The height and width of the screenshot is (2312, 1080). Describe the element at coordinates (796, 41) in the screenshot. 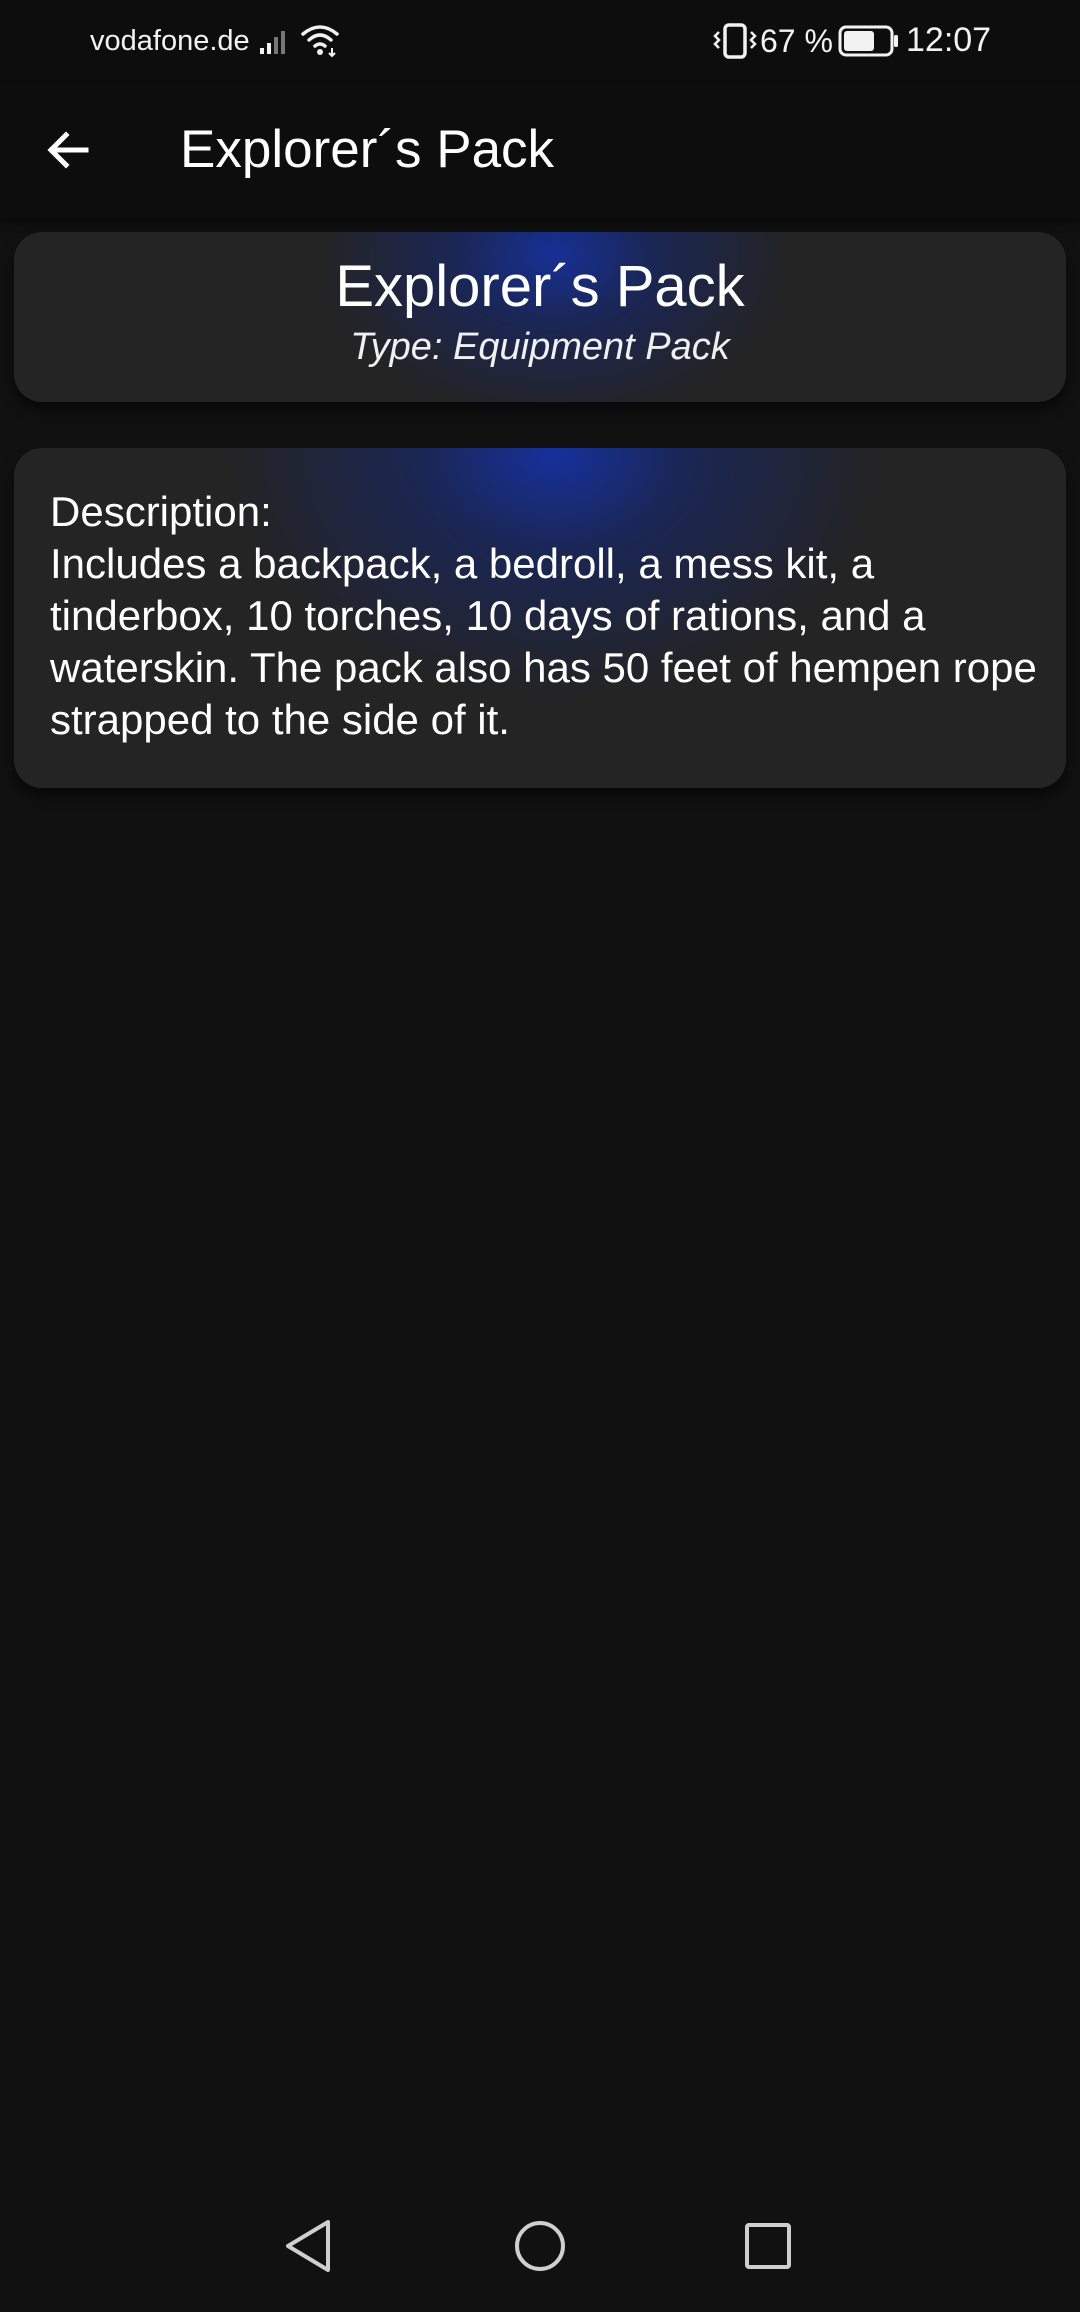

I see `battery-percent: 67 %` at that location.